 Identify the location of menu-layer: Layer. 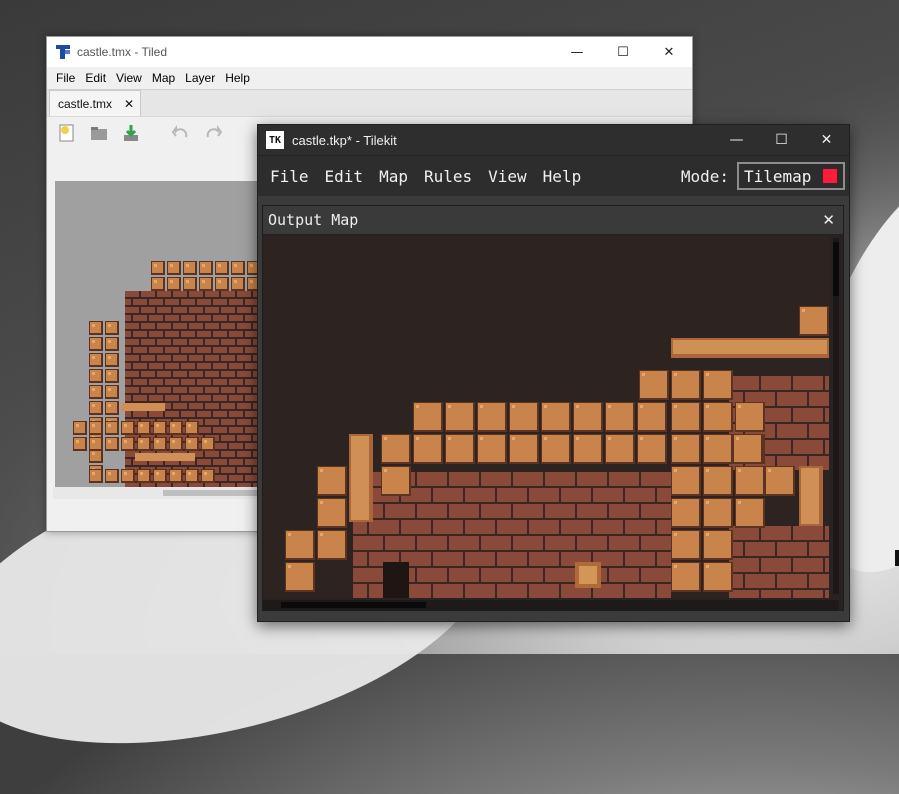
(200, 78).